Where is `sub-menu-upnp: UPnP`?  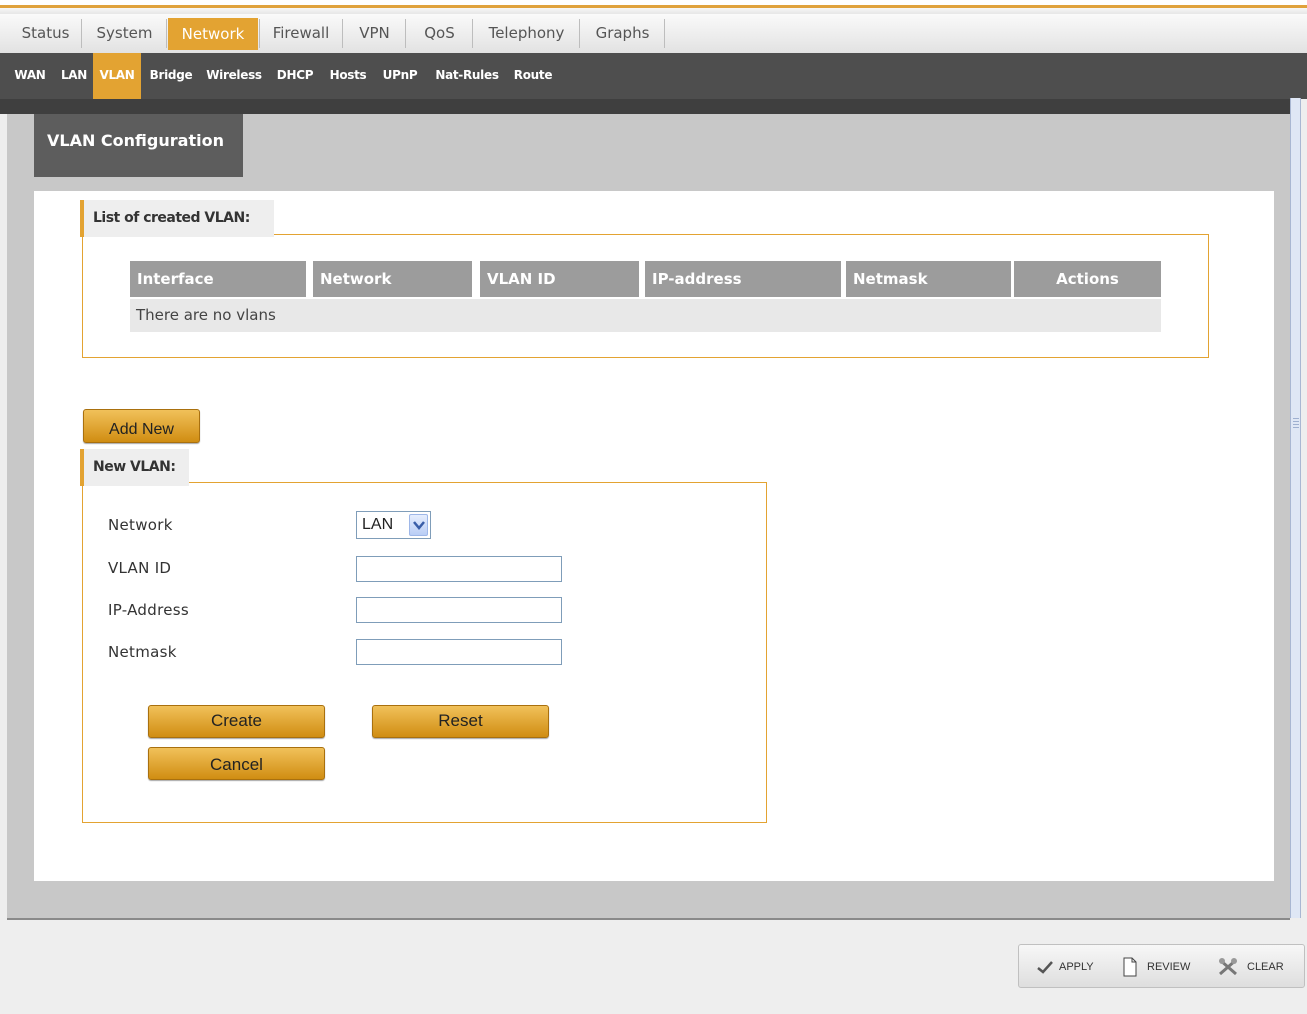
sub-menu-upnp: UPnP is located at coordinates (400, 76).